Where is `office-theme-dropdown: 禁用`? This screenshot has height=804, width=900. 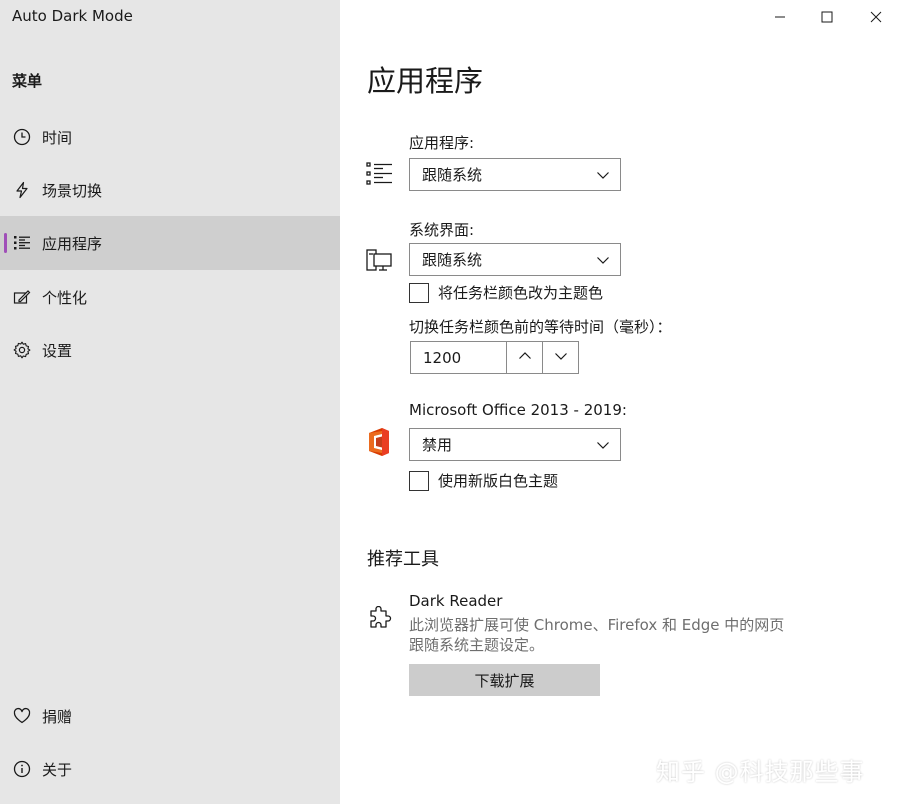
office-theme-dropdown: 禁用 is located at coordinates (515, 444).